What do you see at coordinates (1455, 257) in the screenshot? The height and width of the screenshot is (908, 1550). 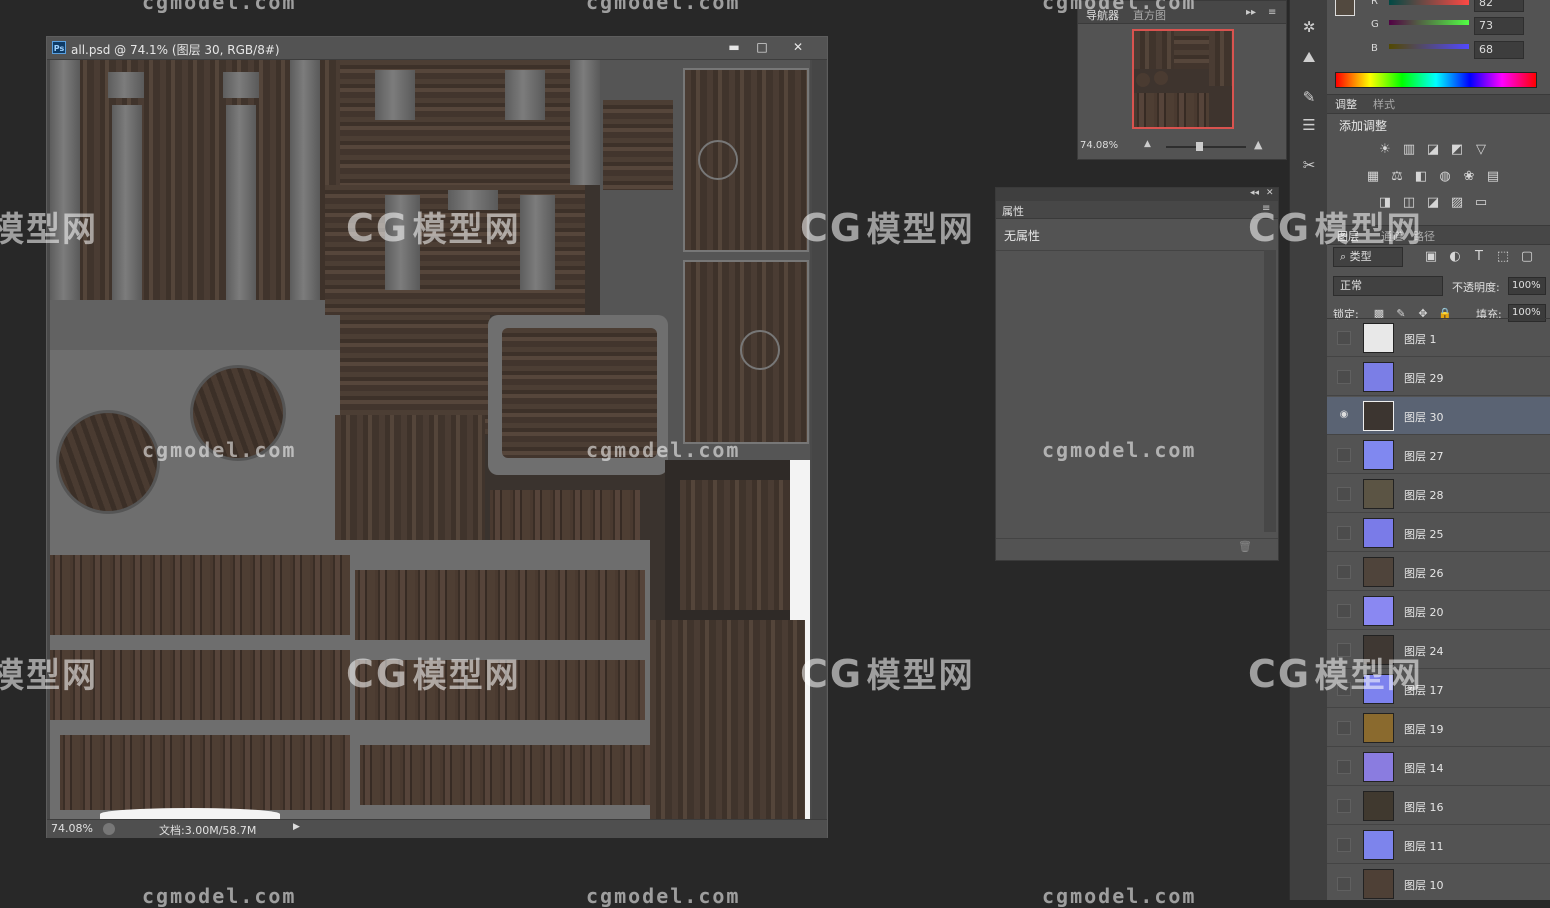 I see `filter-adjustment-icon: ◐` at bounding box center [1455, 257].